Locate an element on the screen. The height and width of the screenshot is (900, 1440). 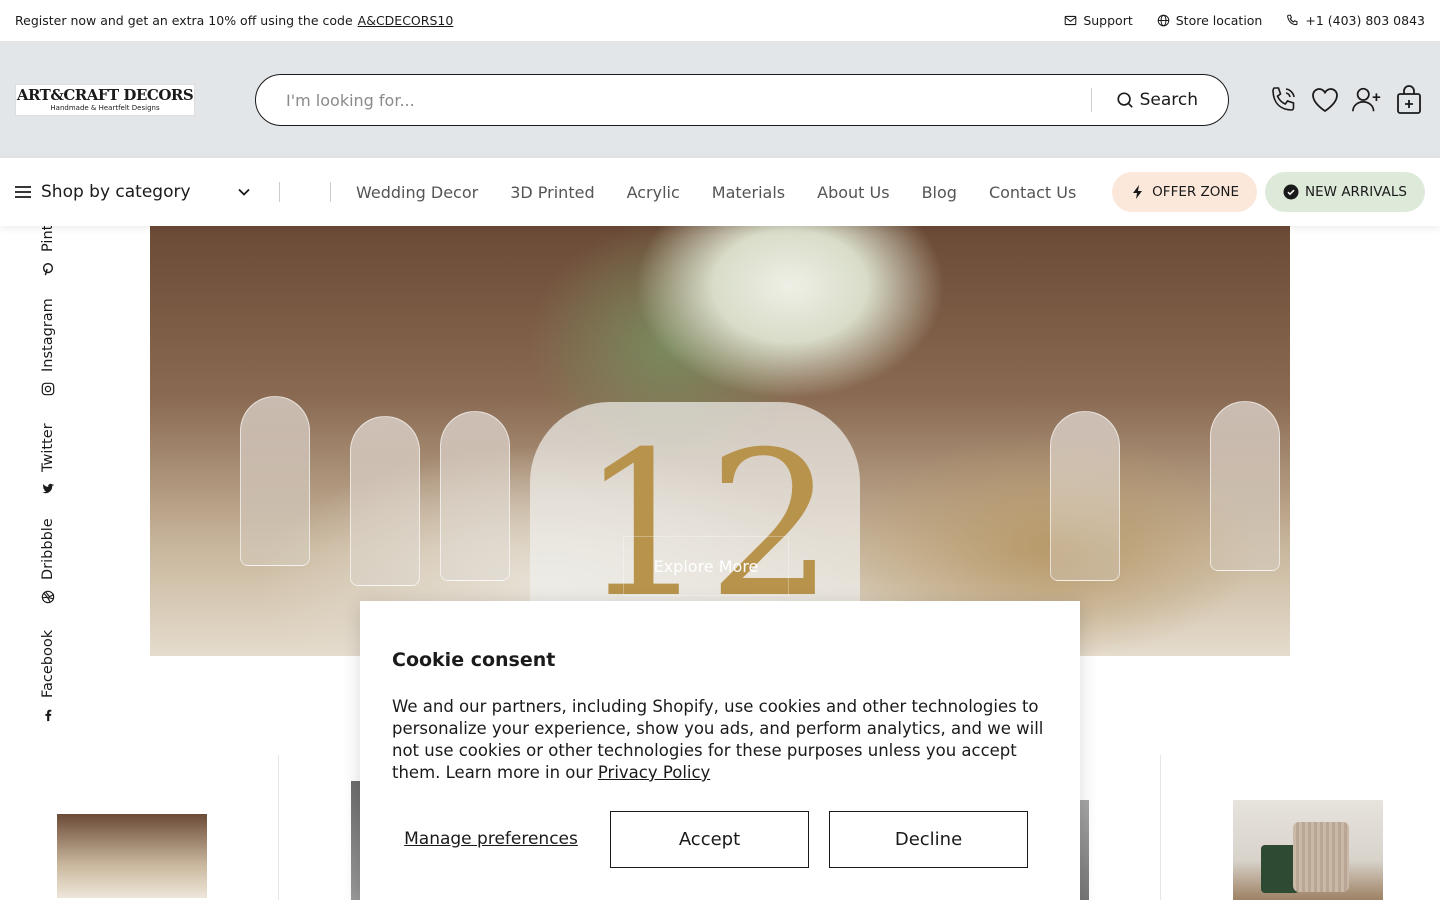
twitter-label: Twitter is located at coordinates (48, 447).